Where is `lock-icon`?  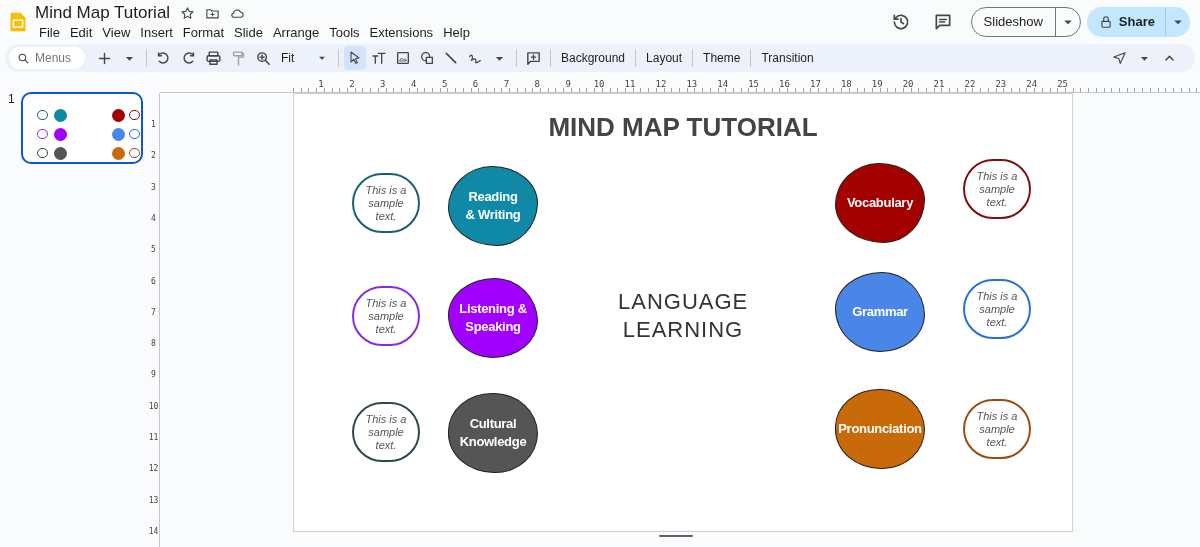 lock-icon is located at coordinates (1105, 22).